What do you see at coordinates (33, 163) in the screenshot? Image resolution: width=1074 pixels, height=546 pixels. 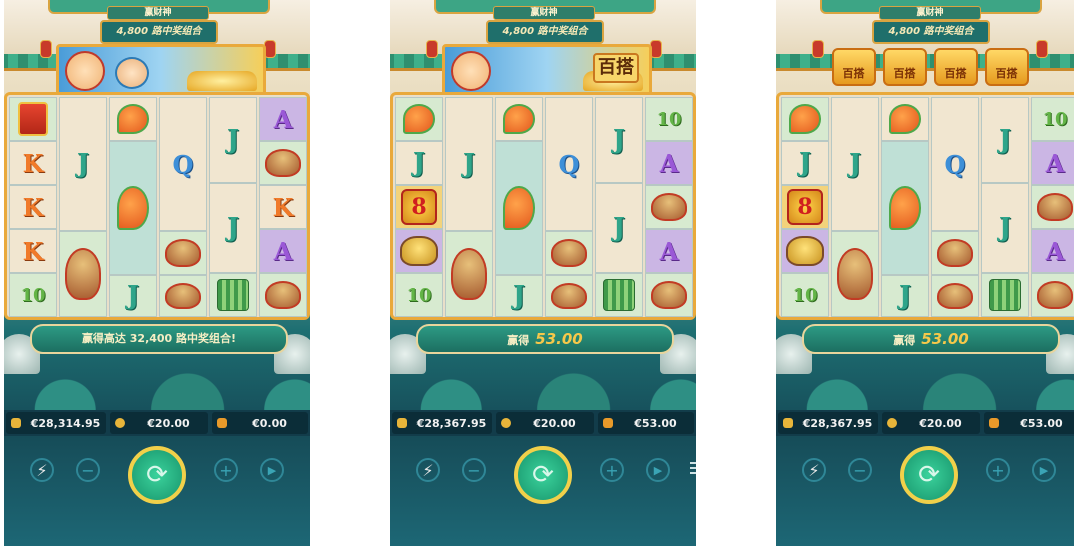 I see `symbol-K: K` at bounding box center [33, 163].